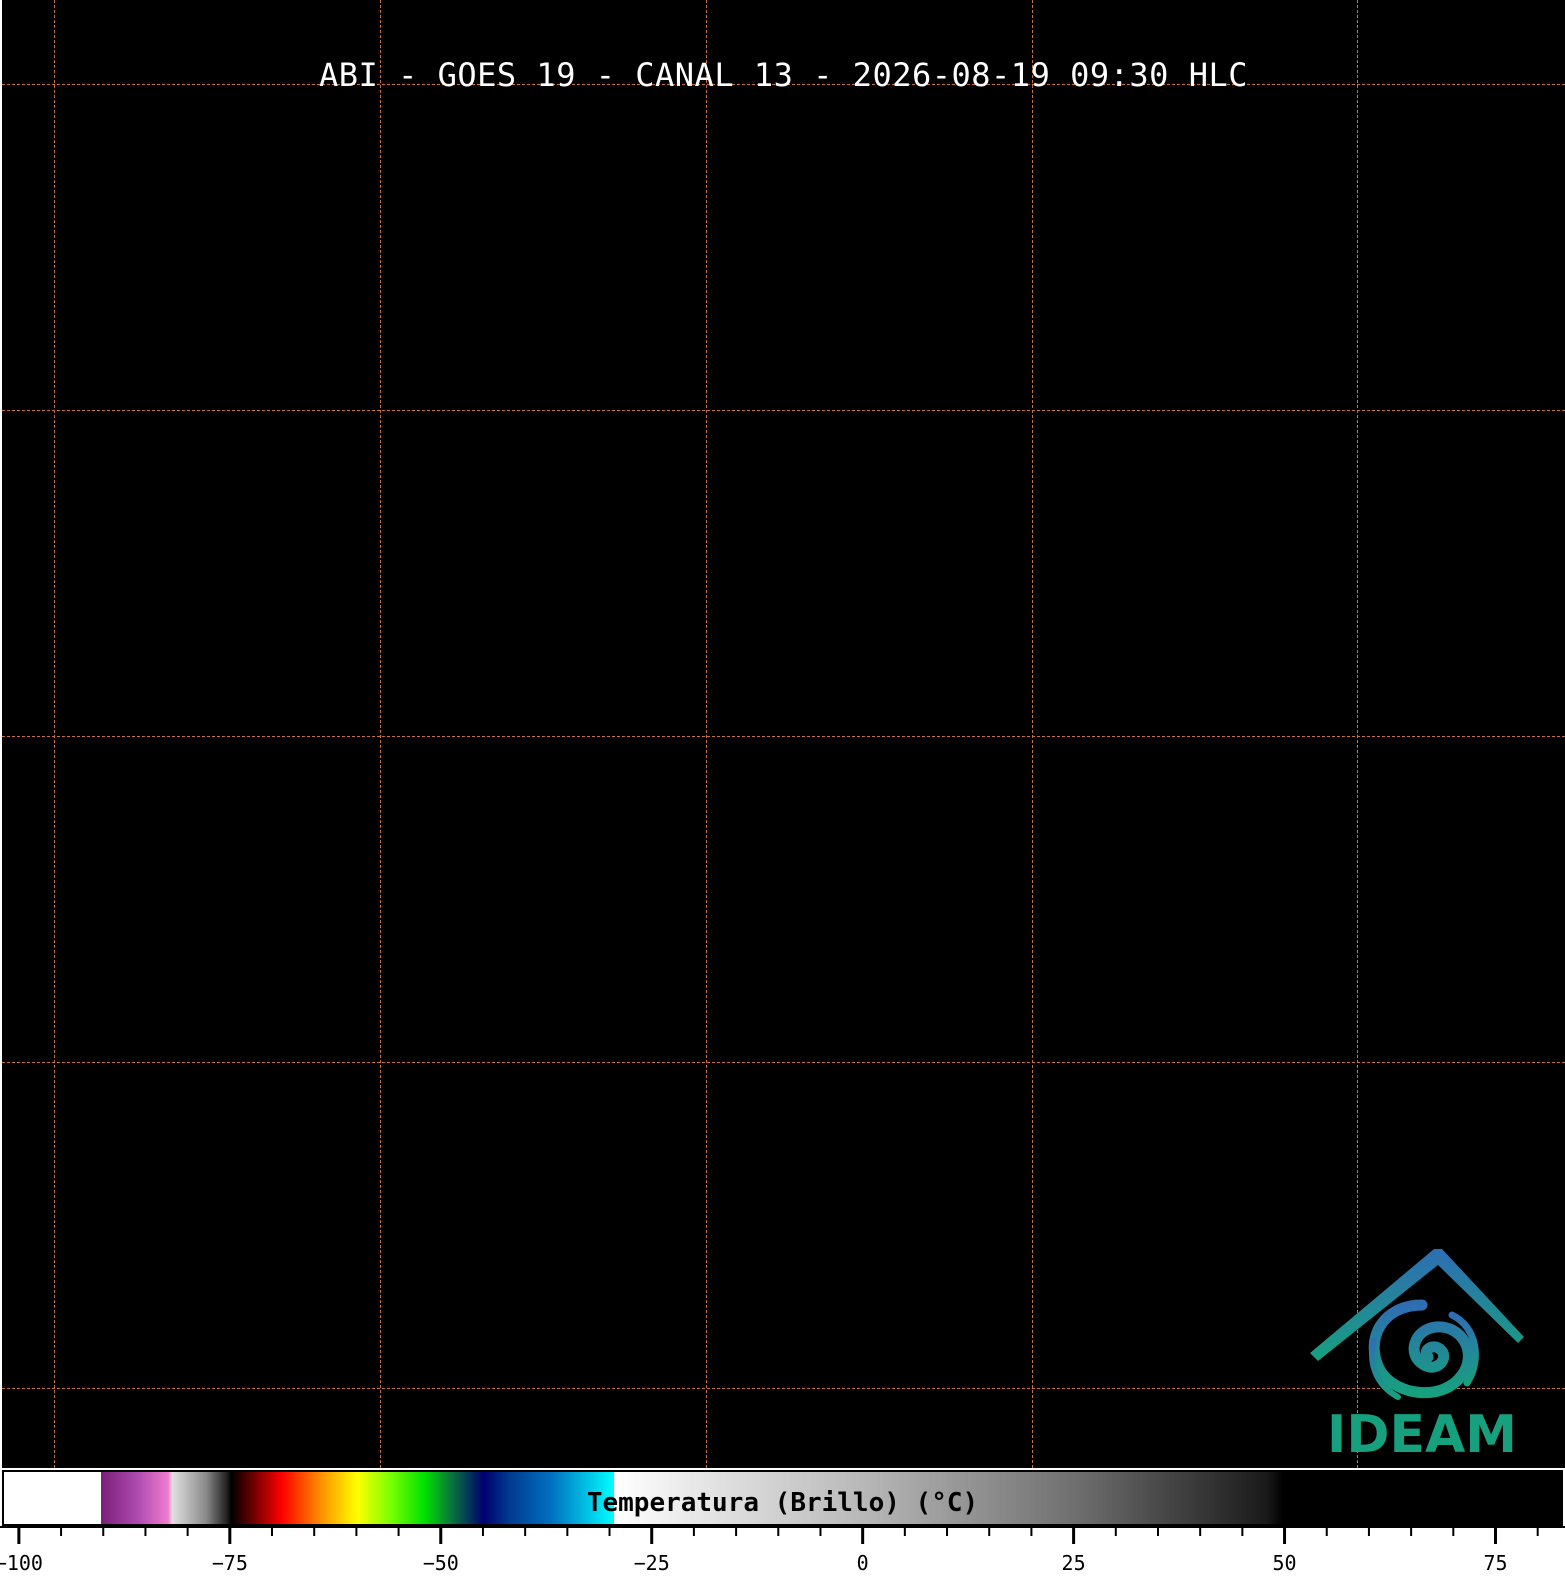 Image resolution: width=1565 pixels, height=1577 pixels. Describe the element at coordinates (1422, 1435) in the screenshot. I see `logo-text: IDEAM` at that location.